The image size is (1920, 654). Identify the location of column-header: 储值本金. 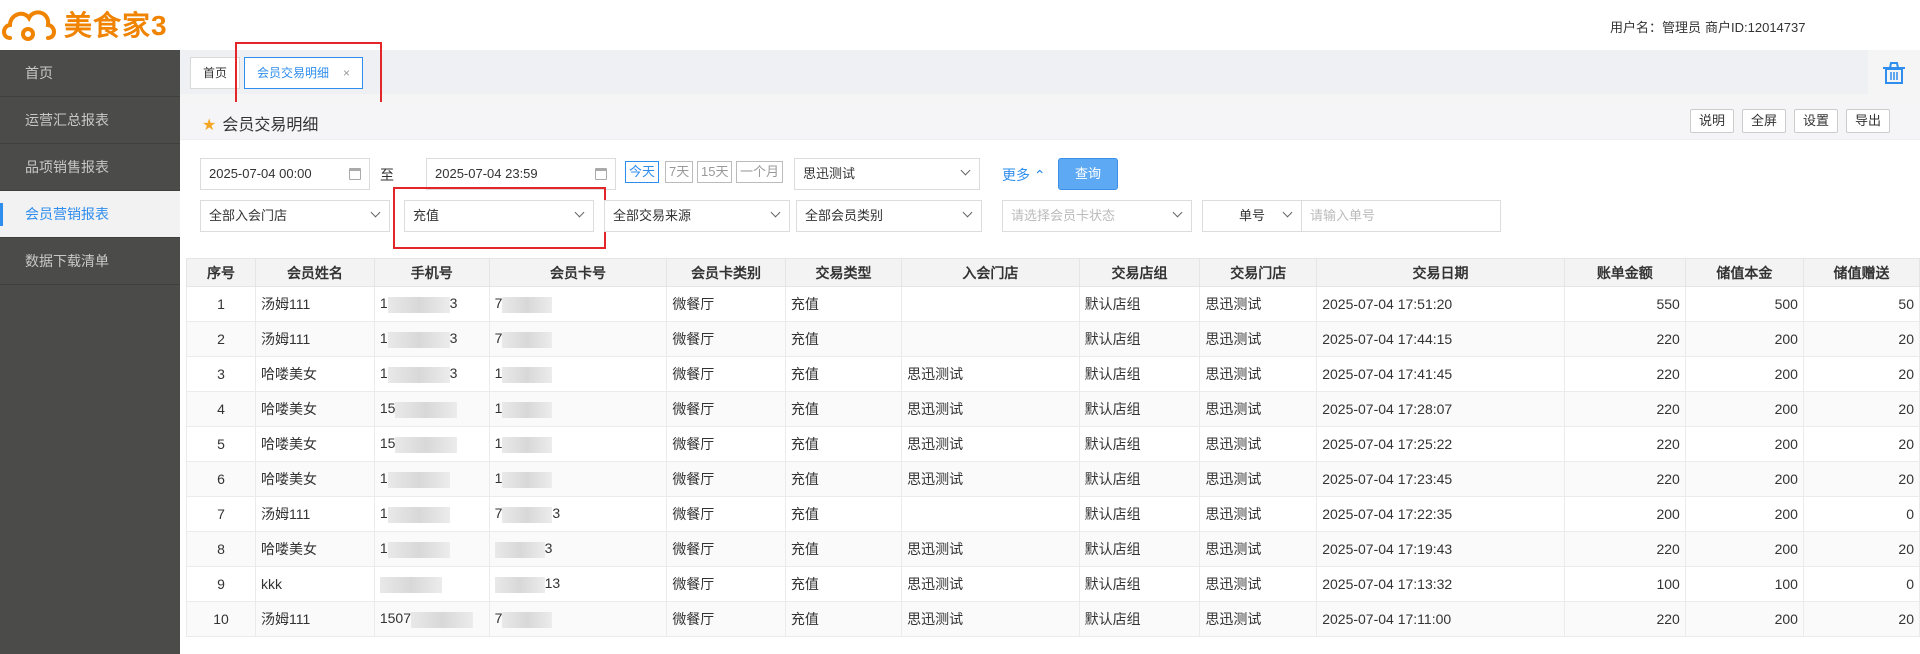
(1744, 272).